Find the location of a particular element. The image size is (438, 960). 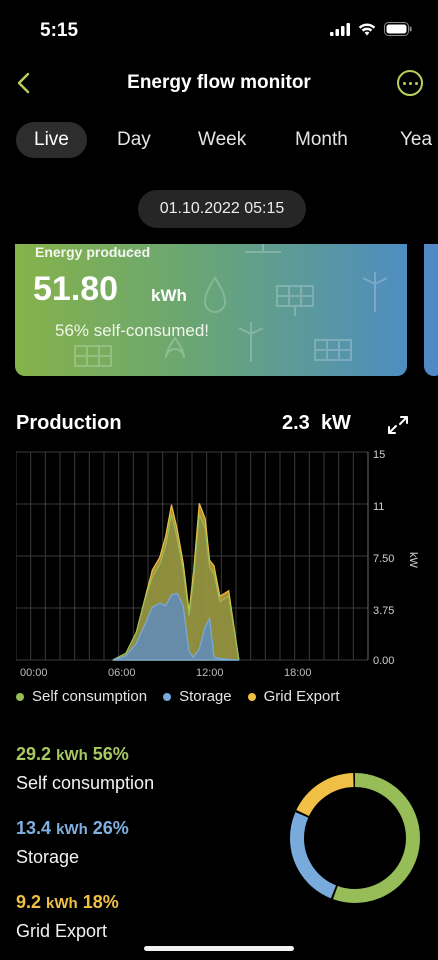

stat-name: Self consumption is located at coordinates (85, 783).